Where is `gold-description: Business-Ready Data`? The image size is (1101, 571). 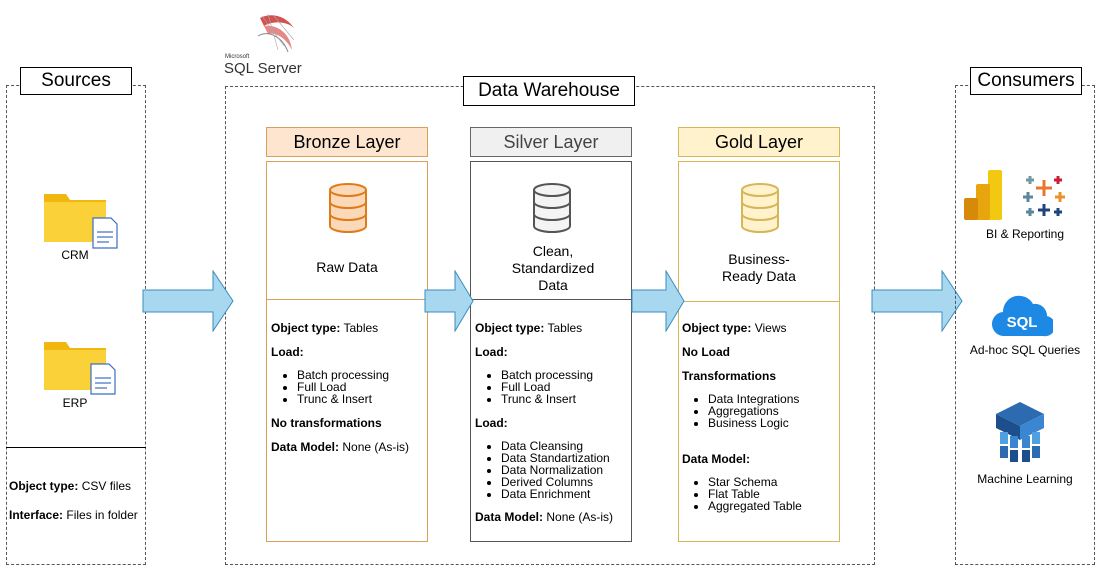 gold-description: Business-Ready Data is located at coordinates (759, 267).